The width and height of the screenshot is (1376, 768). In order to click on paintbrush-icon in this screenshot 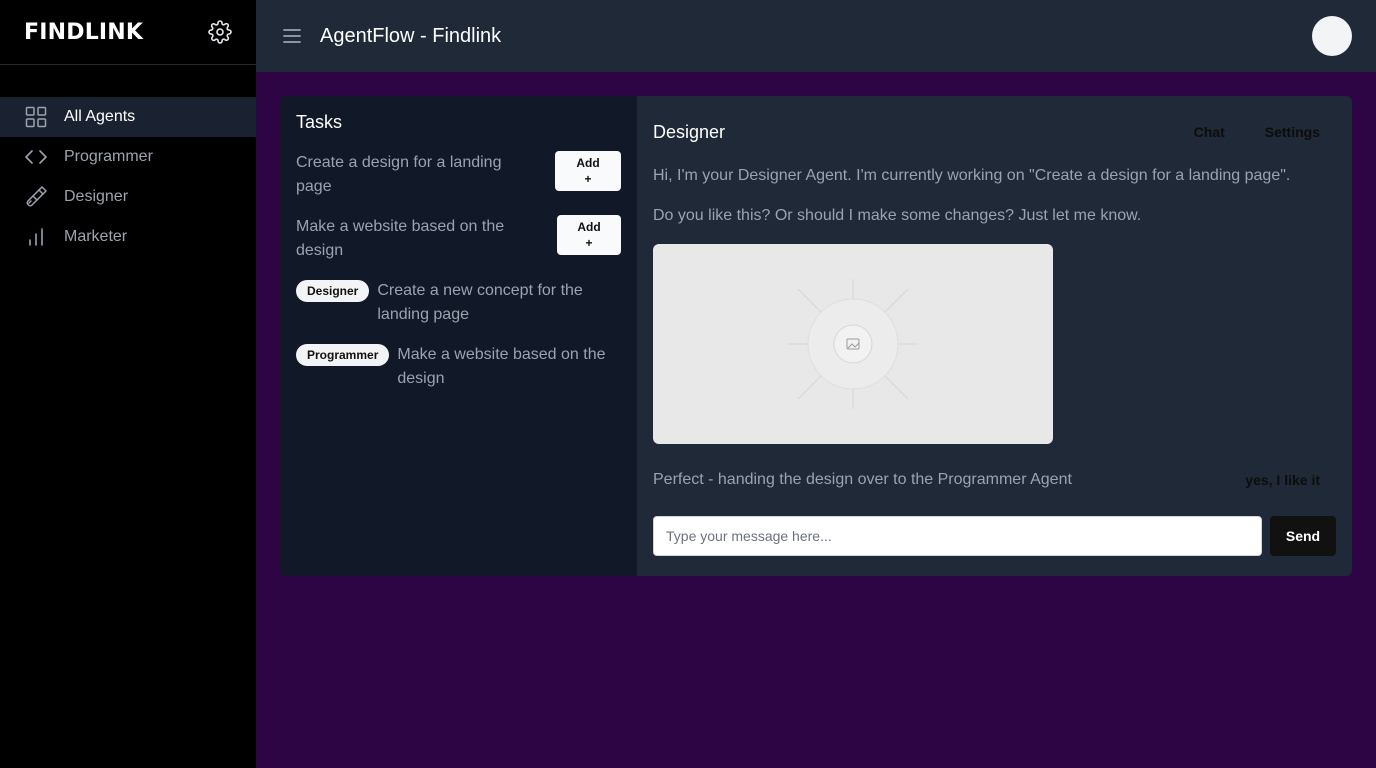, I will do `click(36, 197)`.